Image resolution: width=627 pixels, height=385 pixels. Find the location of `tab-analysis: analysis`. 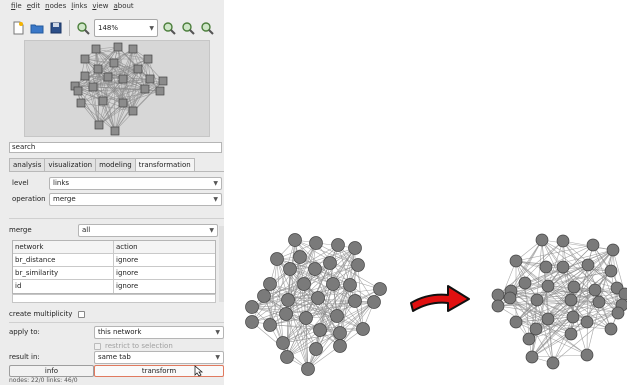

tab-analysis: analysis is located at coordinates (27, 164).